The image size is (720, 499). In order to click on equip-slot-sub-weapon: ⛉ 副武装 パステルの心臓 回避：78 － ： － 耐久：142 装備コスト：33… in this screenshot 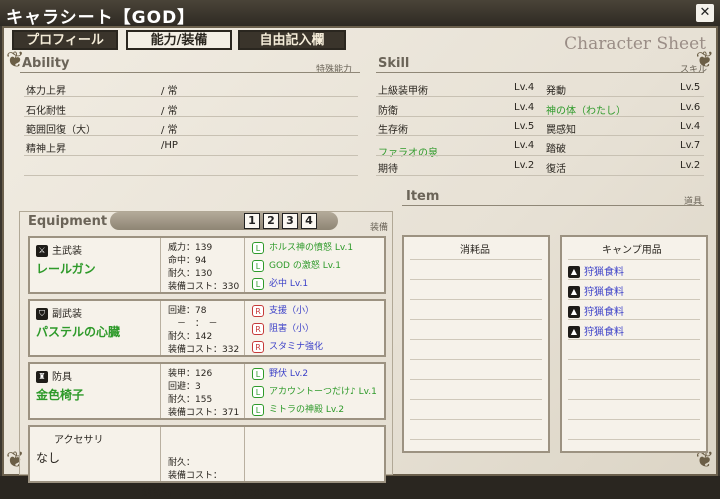, I will do `click(207, 328)`.